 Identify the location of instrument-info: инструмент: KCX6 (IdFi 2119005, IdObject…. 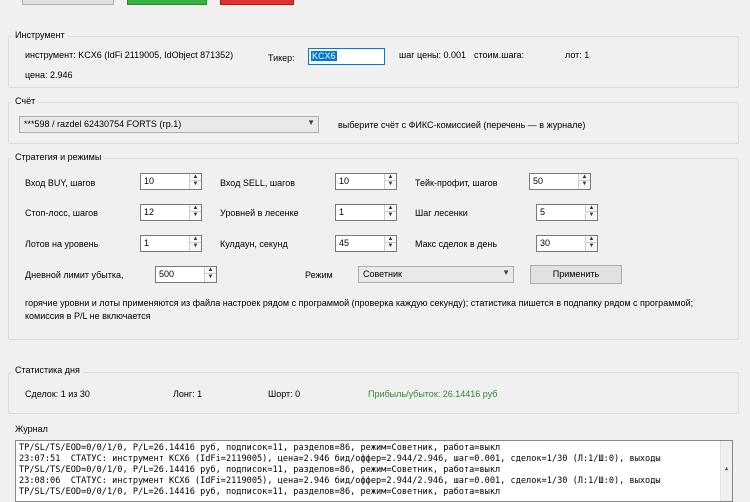
(129, 55).